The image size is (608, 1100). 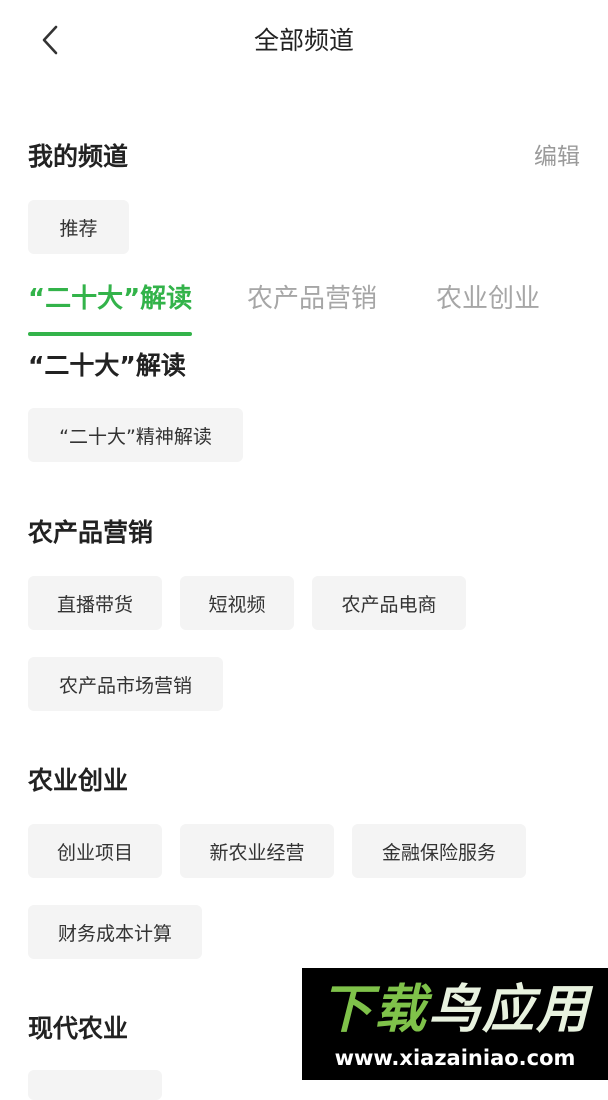 I want to click on channel-chip: 农产品市场营销, so click(x=125, y=684).